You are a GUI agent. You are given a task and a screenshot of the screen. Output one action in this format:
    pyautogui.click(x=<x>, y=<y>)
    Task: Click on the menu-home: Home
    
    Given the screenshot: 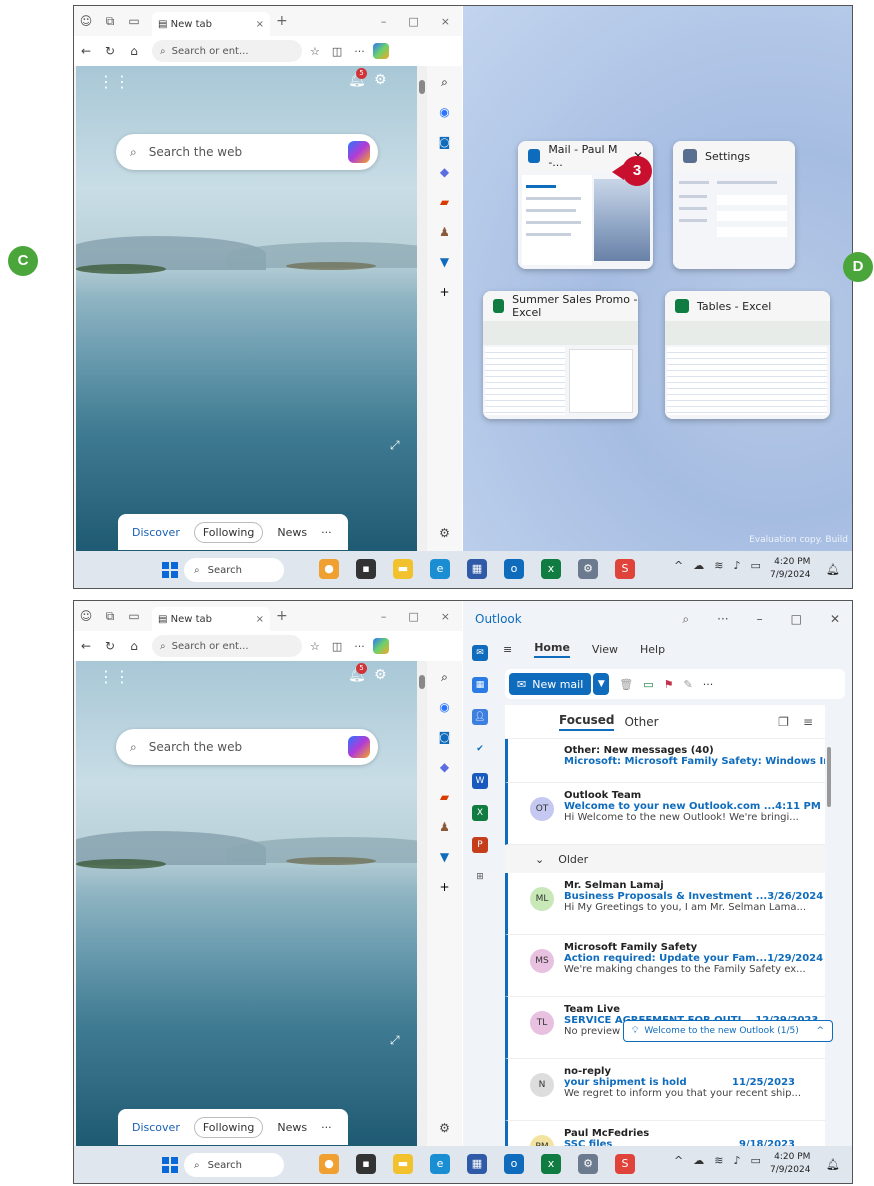 What is the action you would take?
    pyautogui.click(x=552, y=649)
    